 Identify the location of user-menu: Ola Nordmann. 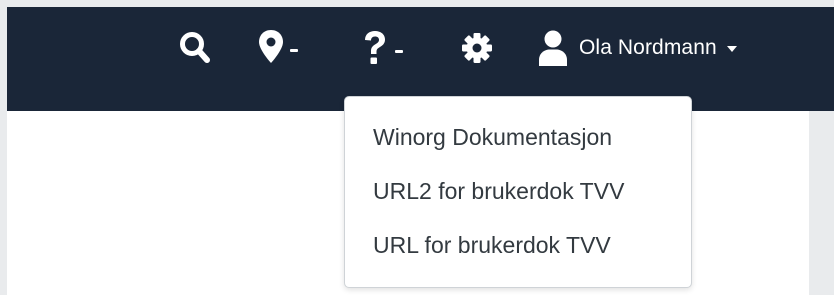
(637, 48).